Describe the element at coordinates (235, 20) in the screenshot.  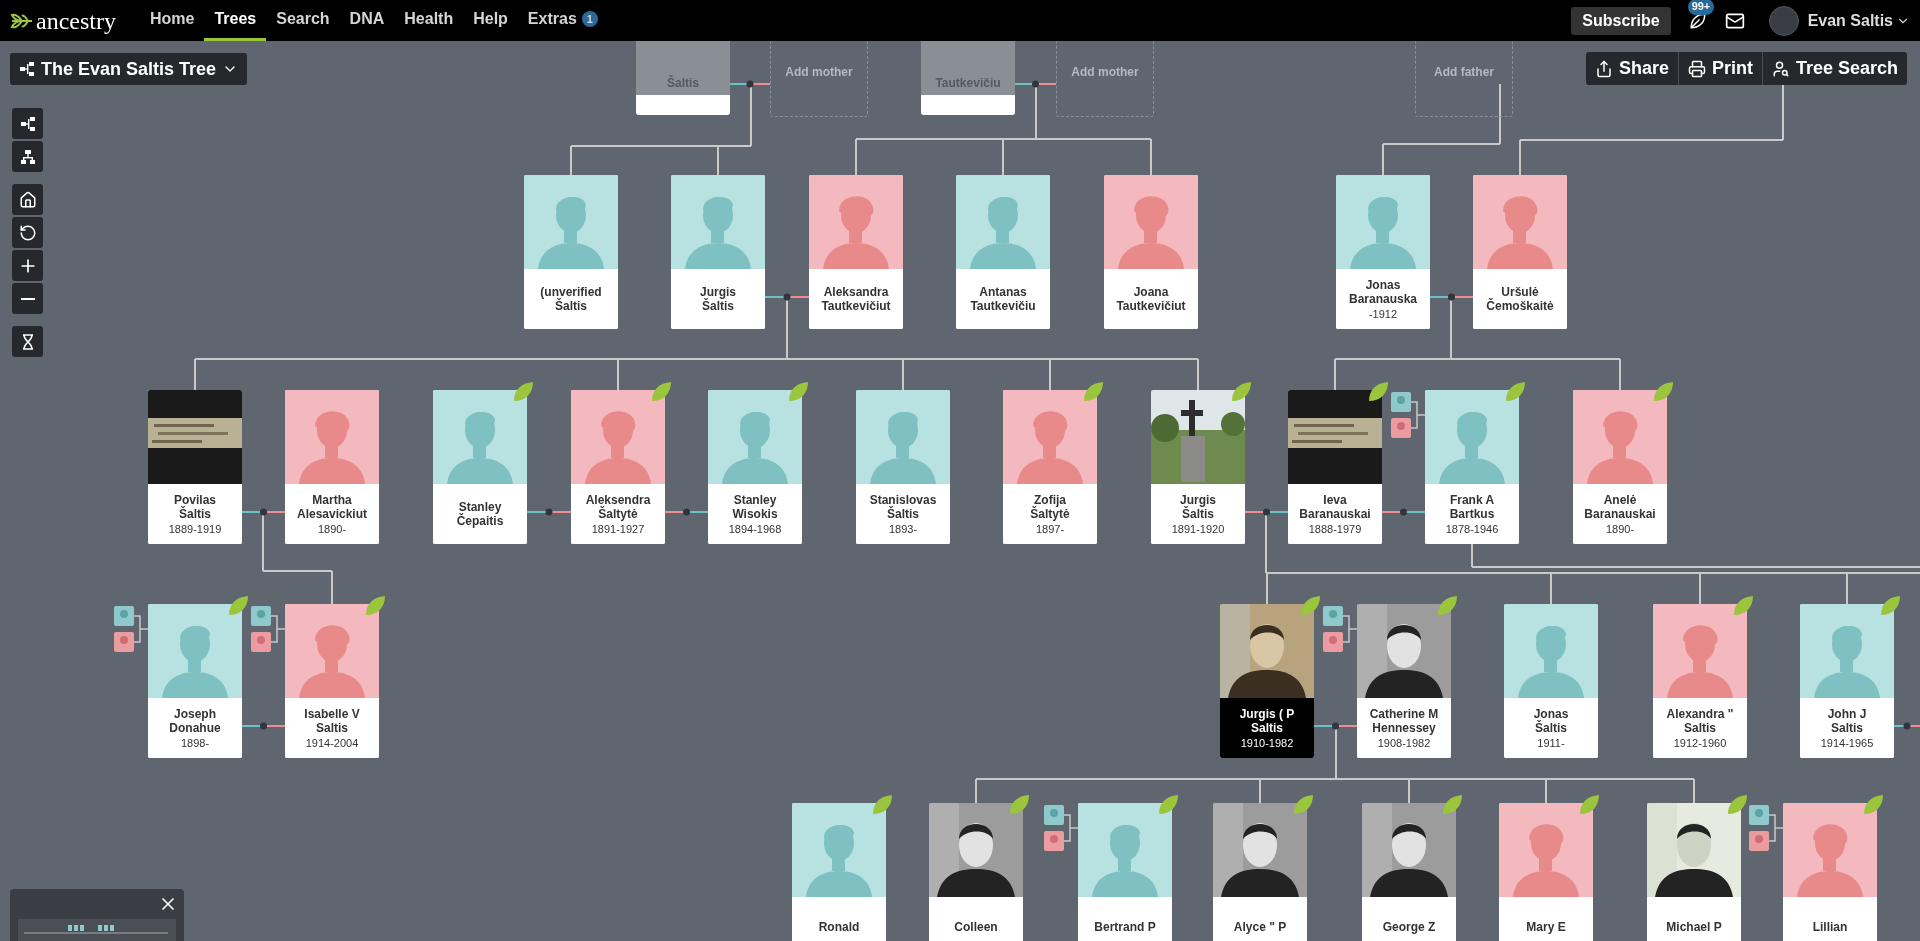
I see `nav-link: Trees` at that location.